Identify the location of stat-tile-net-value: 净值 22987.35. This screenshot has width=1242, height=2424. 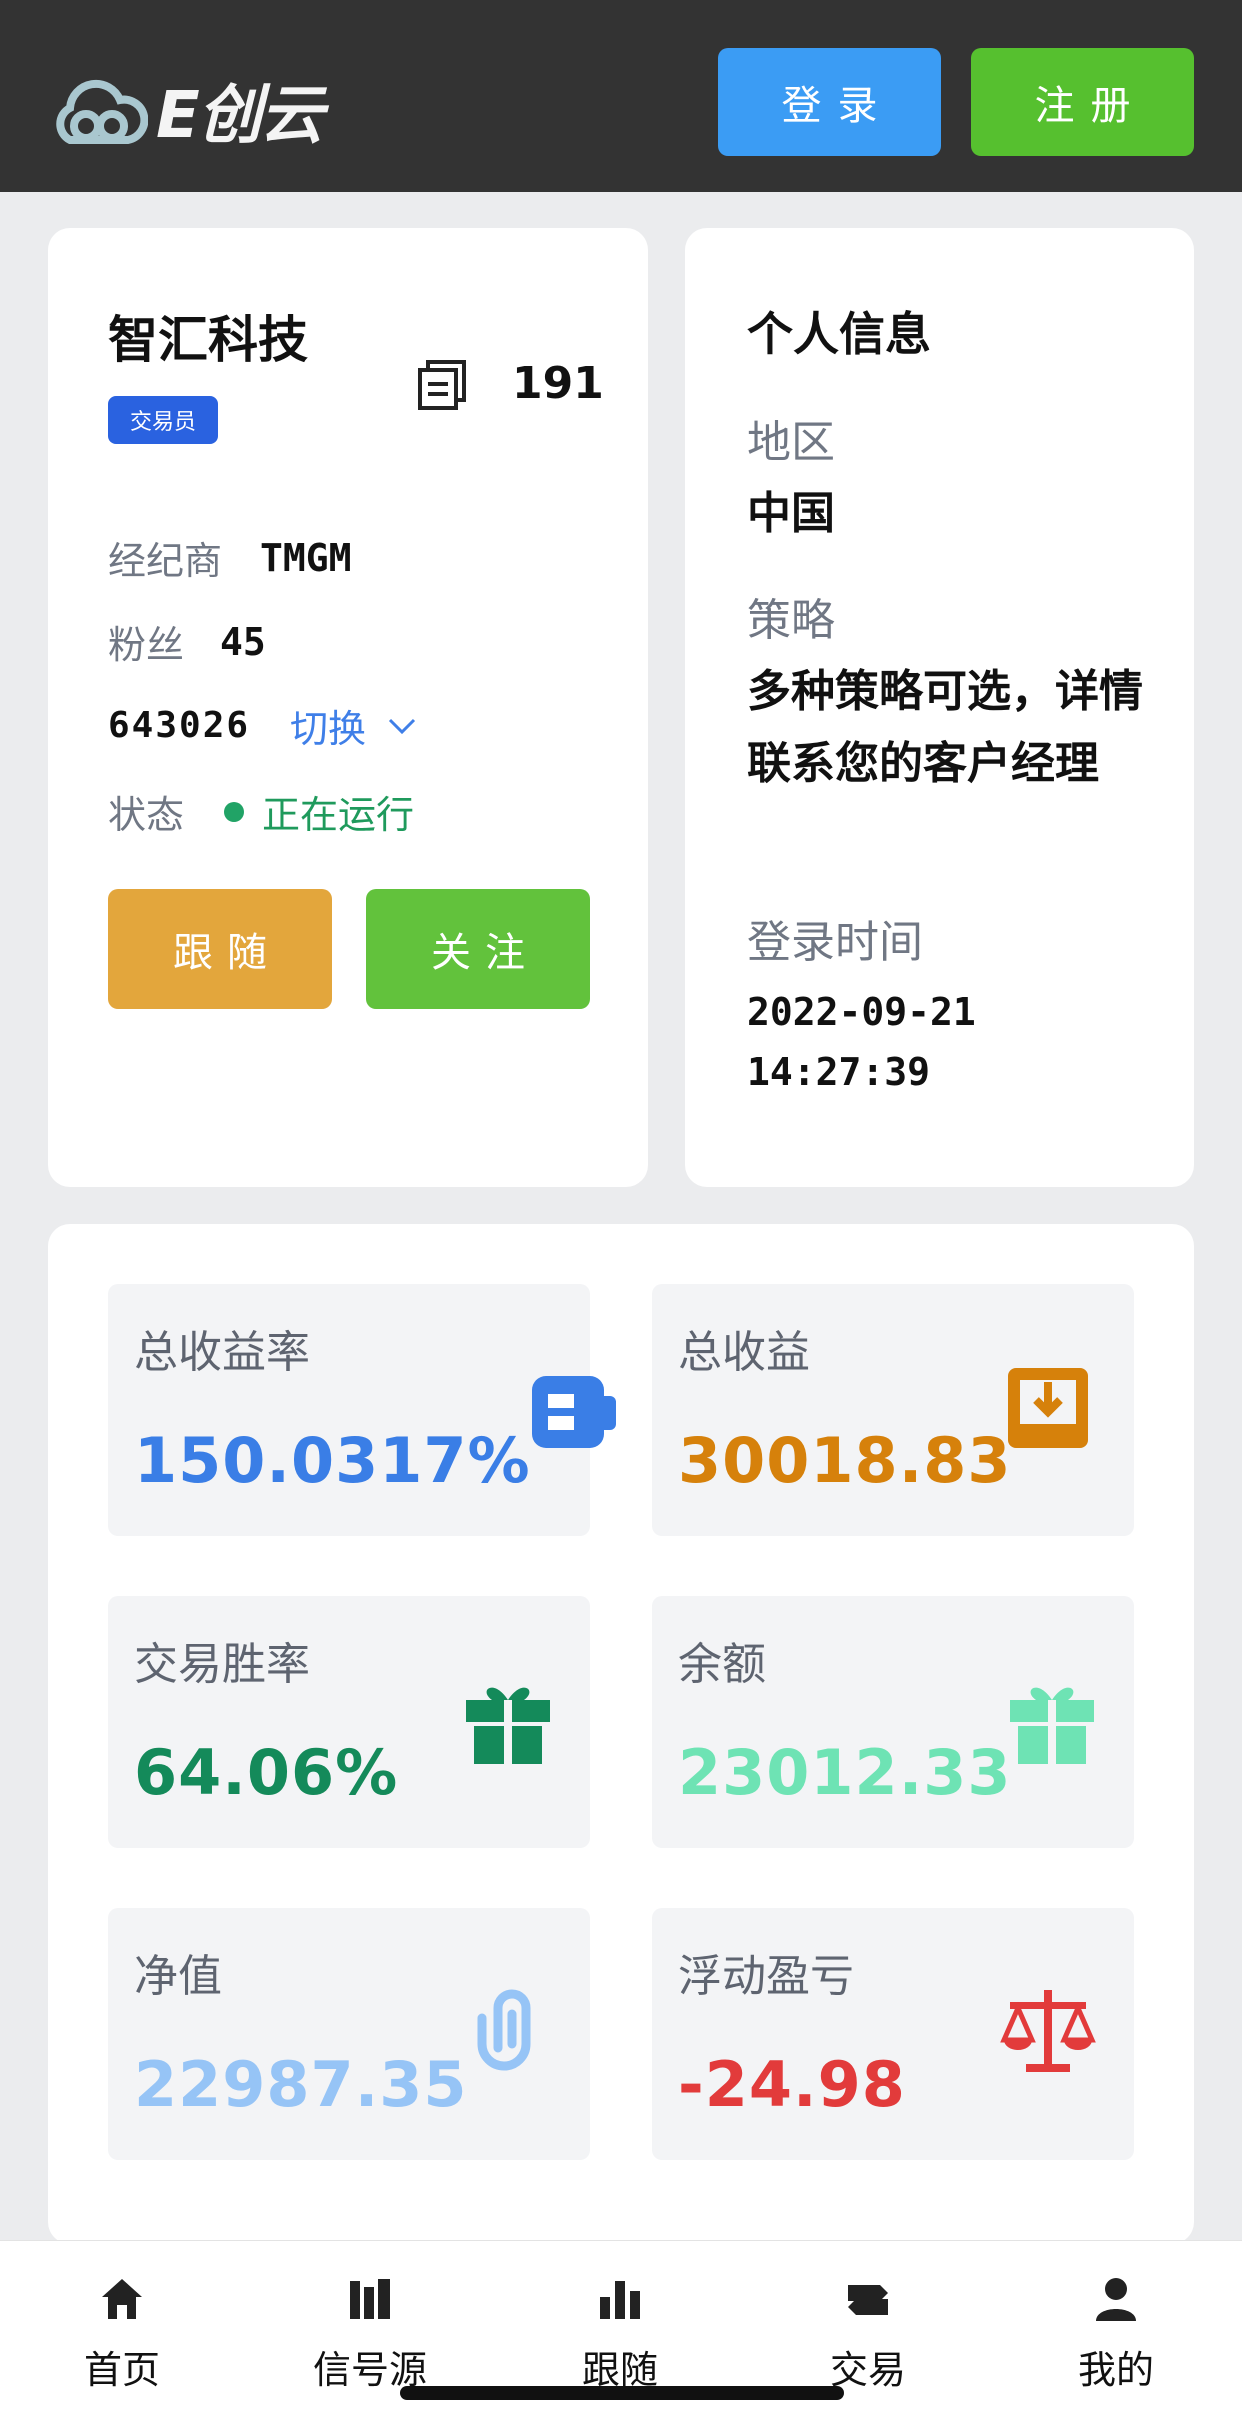
(349, 2034).